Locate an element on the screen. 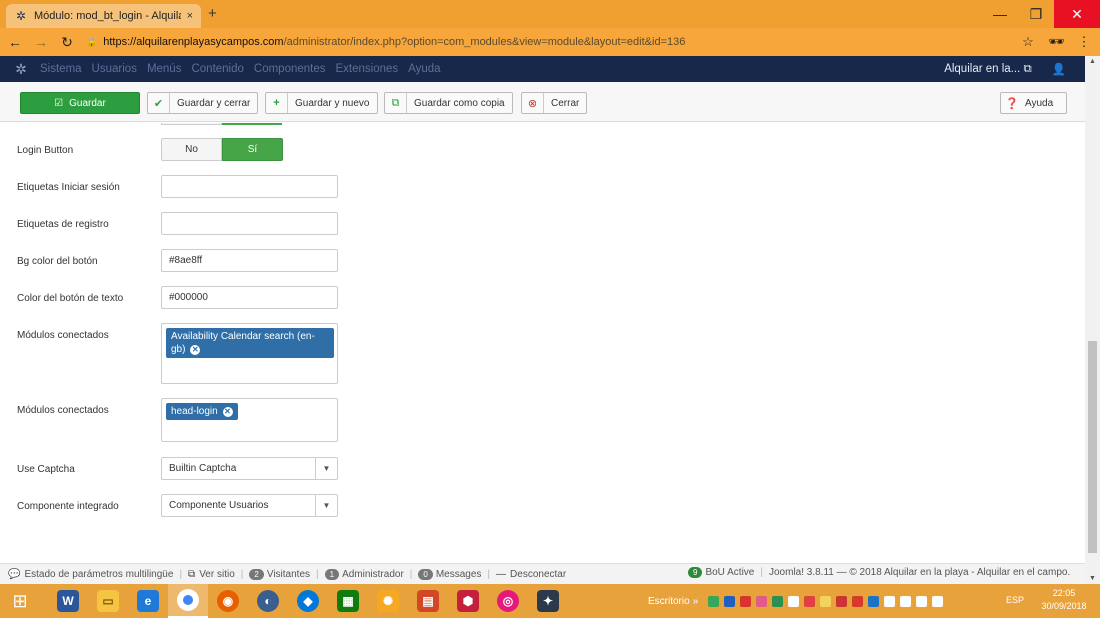  save-button: ☑ Guardar is located at coordinates (80, 103).